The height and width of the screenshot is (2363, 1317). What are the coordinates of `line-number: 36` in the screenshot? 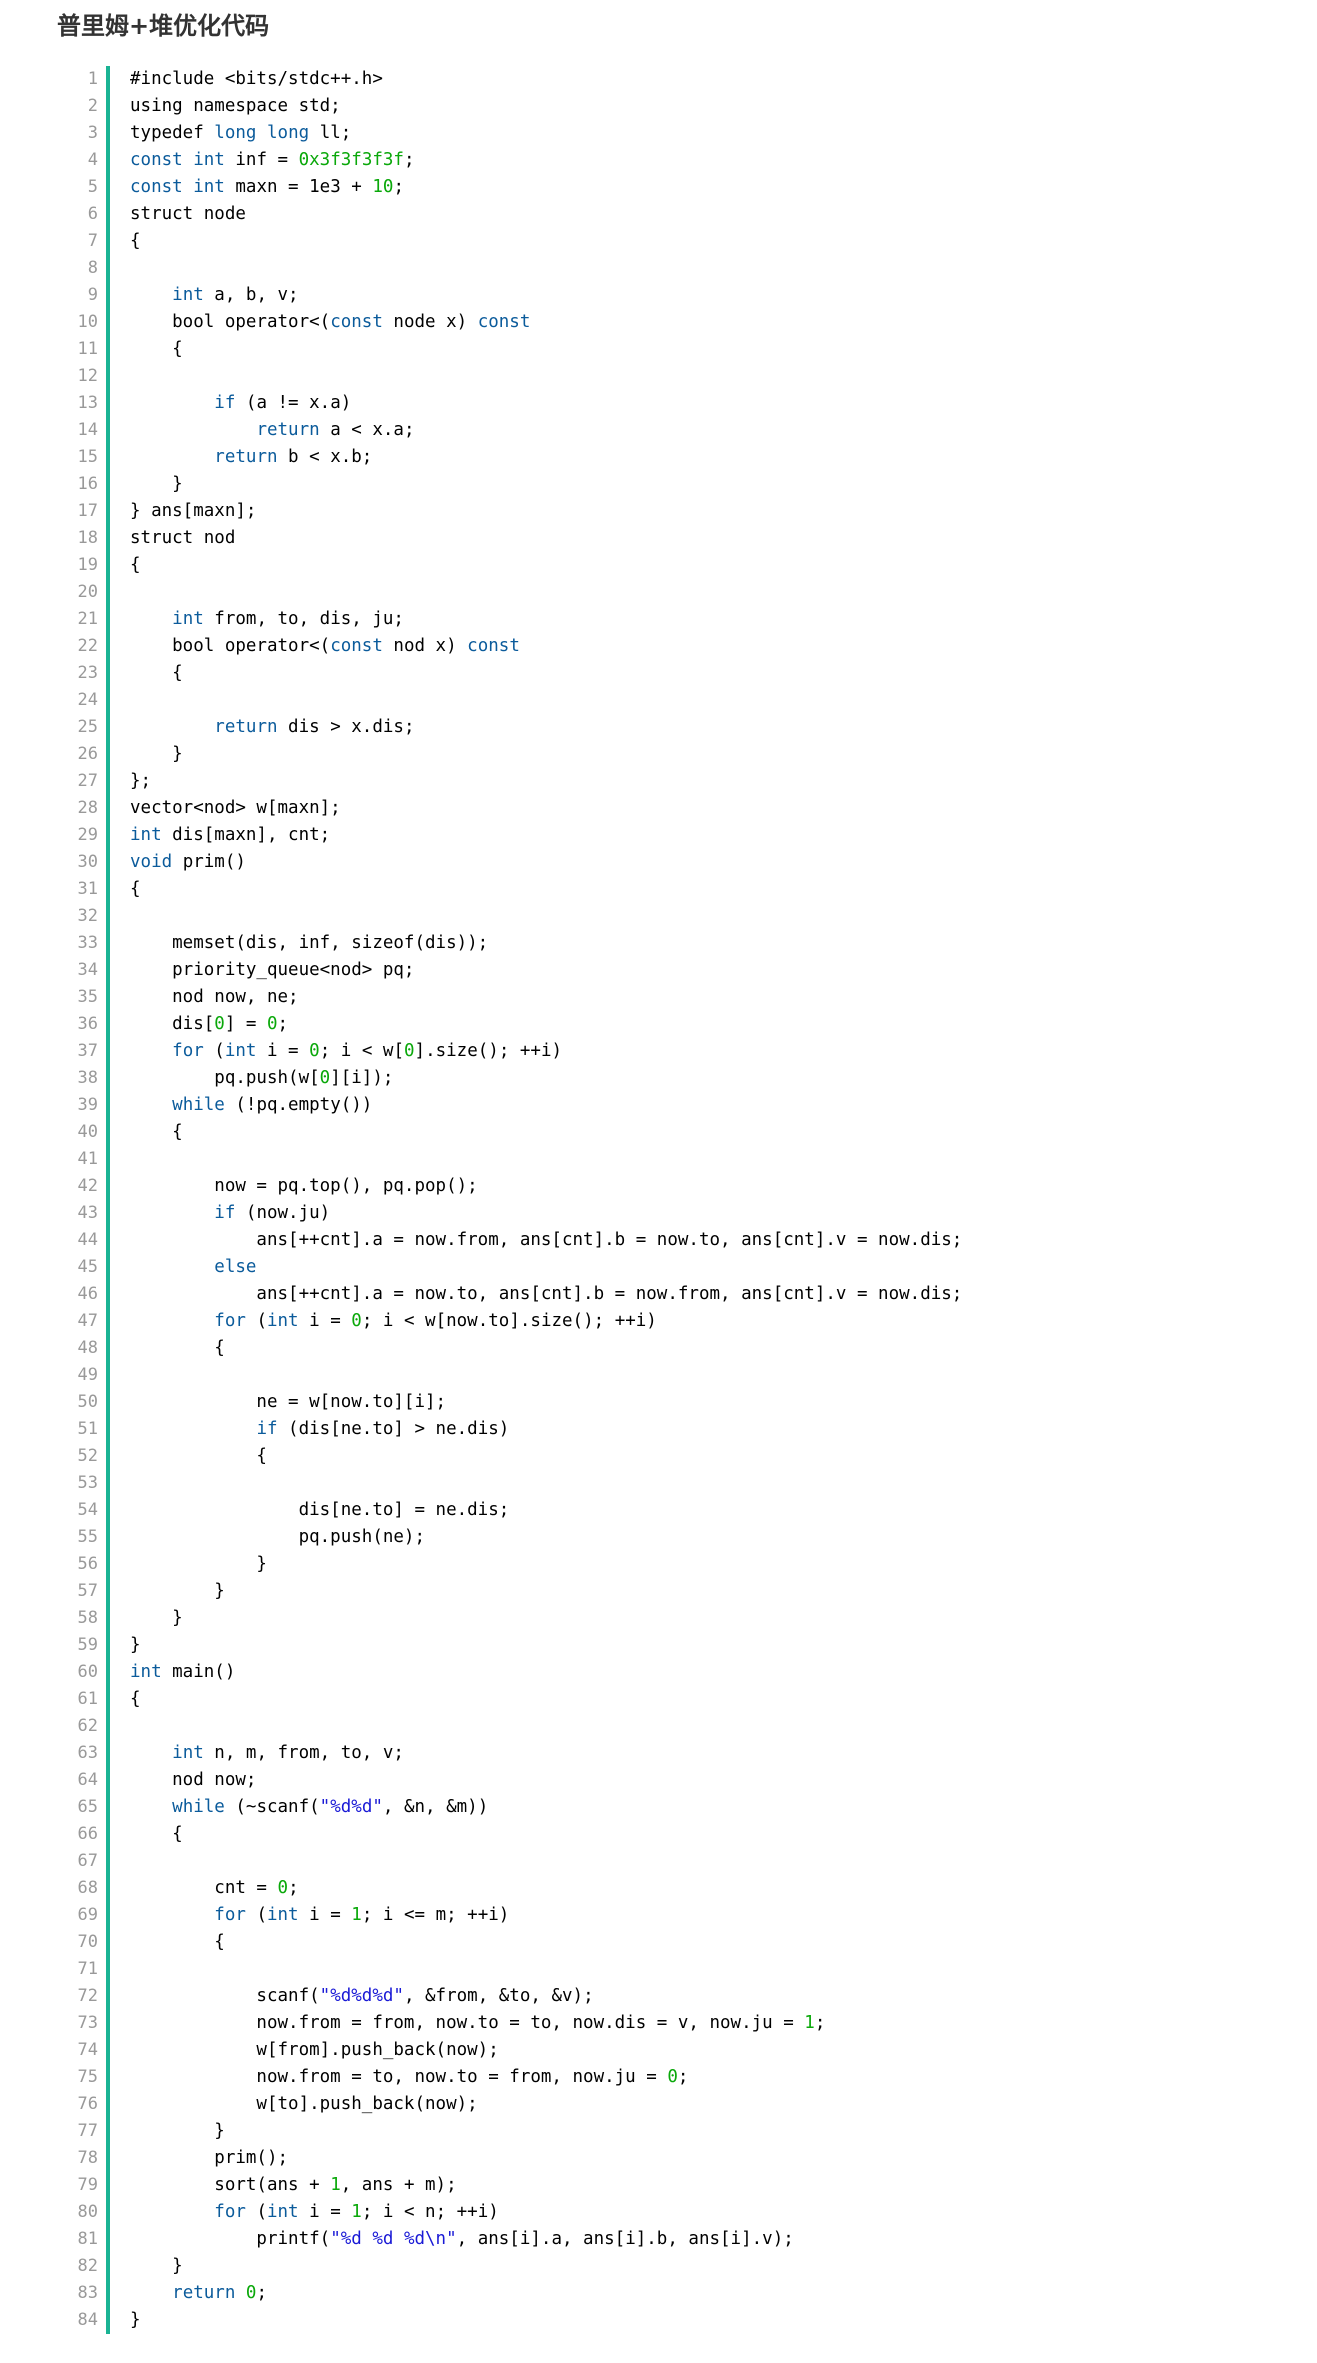 It's located at (87, 1024).